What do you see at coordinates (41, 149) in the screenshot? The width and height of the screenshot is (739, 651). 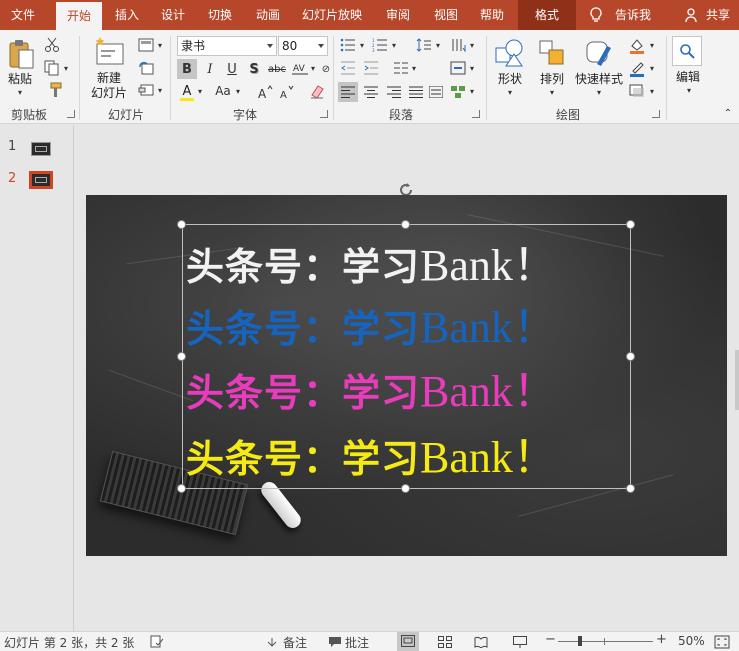 I see `slide-thumbnail` at bounding box center [41, 149].